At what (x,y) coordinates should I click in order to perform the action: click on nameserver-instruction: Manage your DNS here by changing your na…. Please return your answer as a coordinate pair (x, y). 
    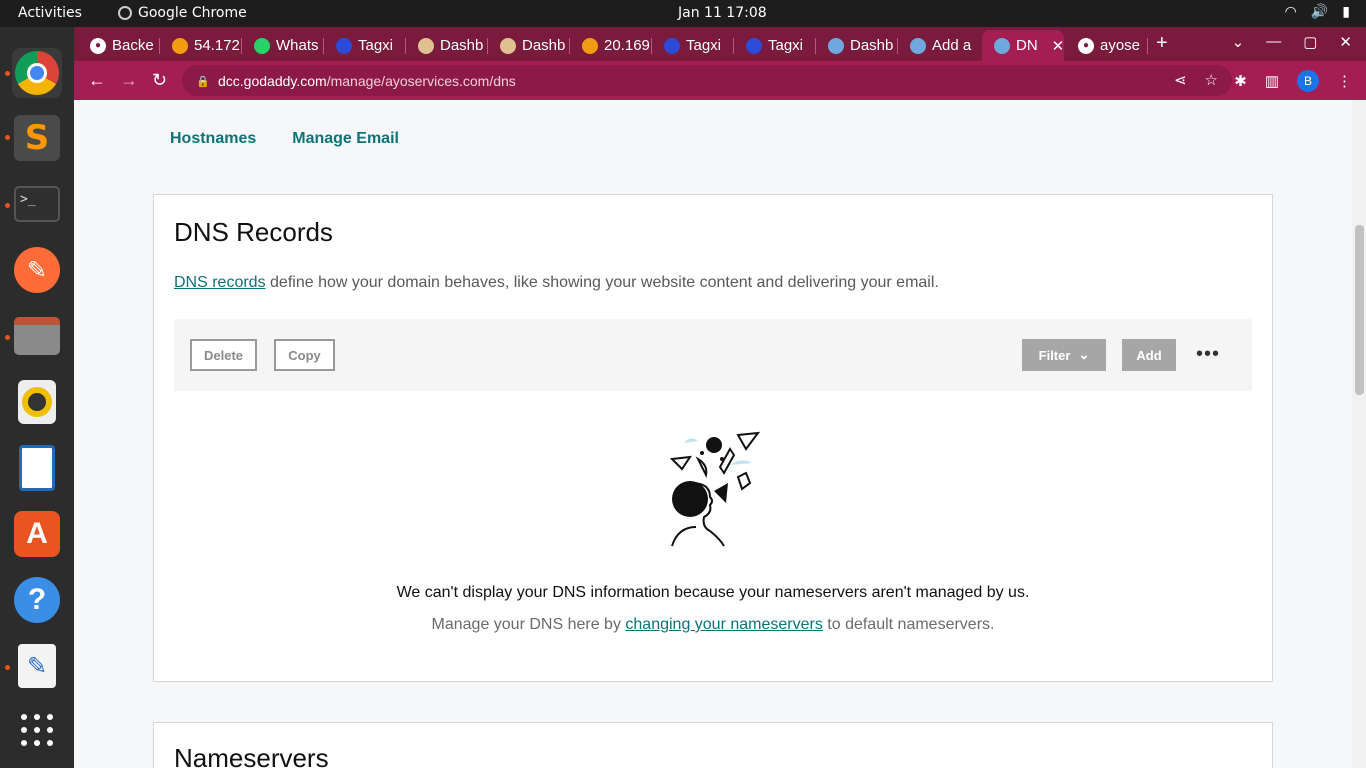
    Looking at the image, I should click on (713, 625).